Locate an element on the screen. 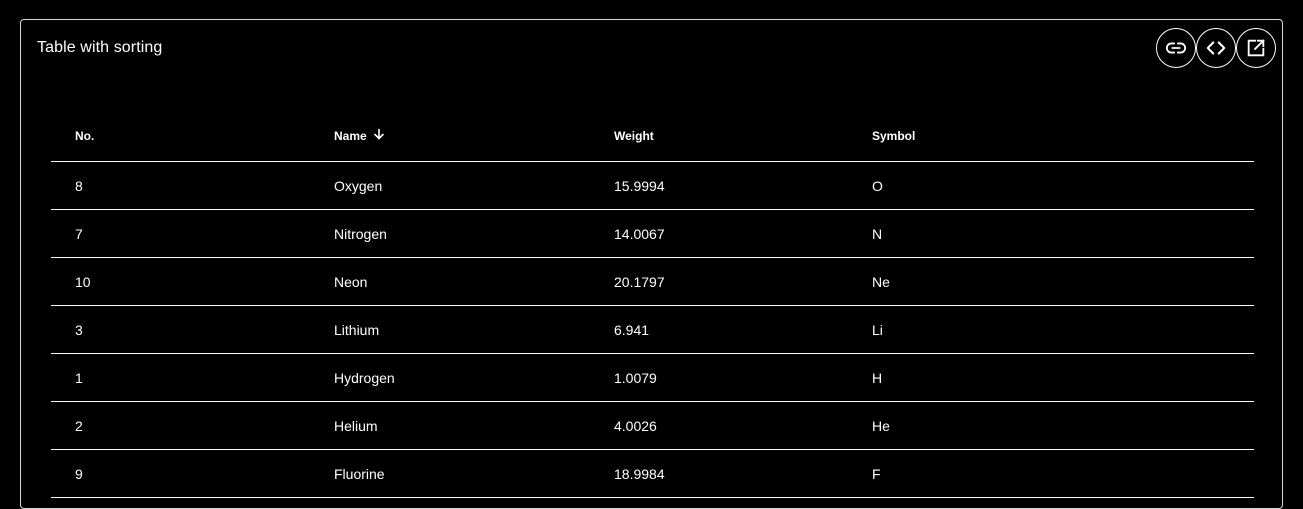  cell-symbol: O is located at coordinates (1051, 185).